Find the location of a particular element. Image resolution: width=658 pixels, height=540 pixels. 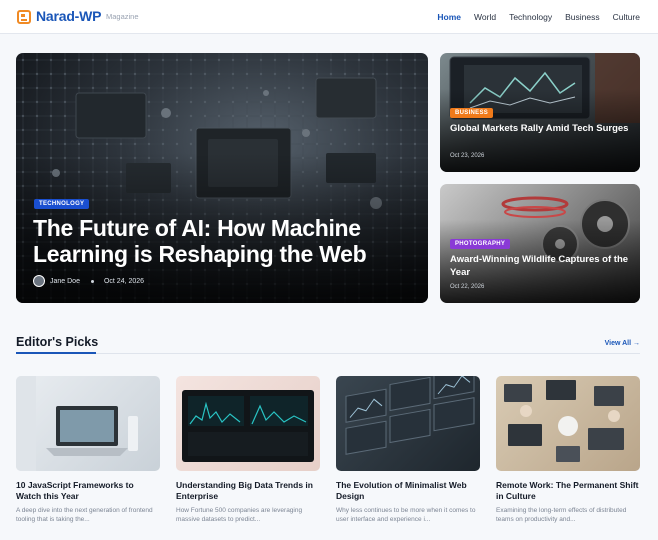

article-title: The Evolution of Minimalist Web Design is located at coordinates (408, 491).